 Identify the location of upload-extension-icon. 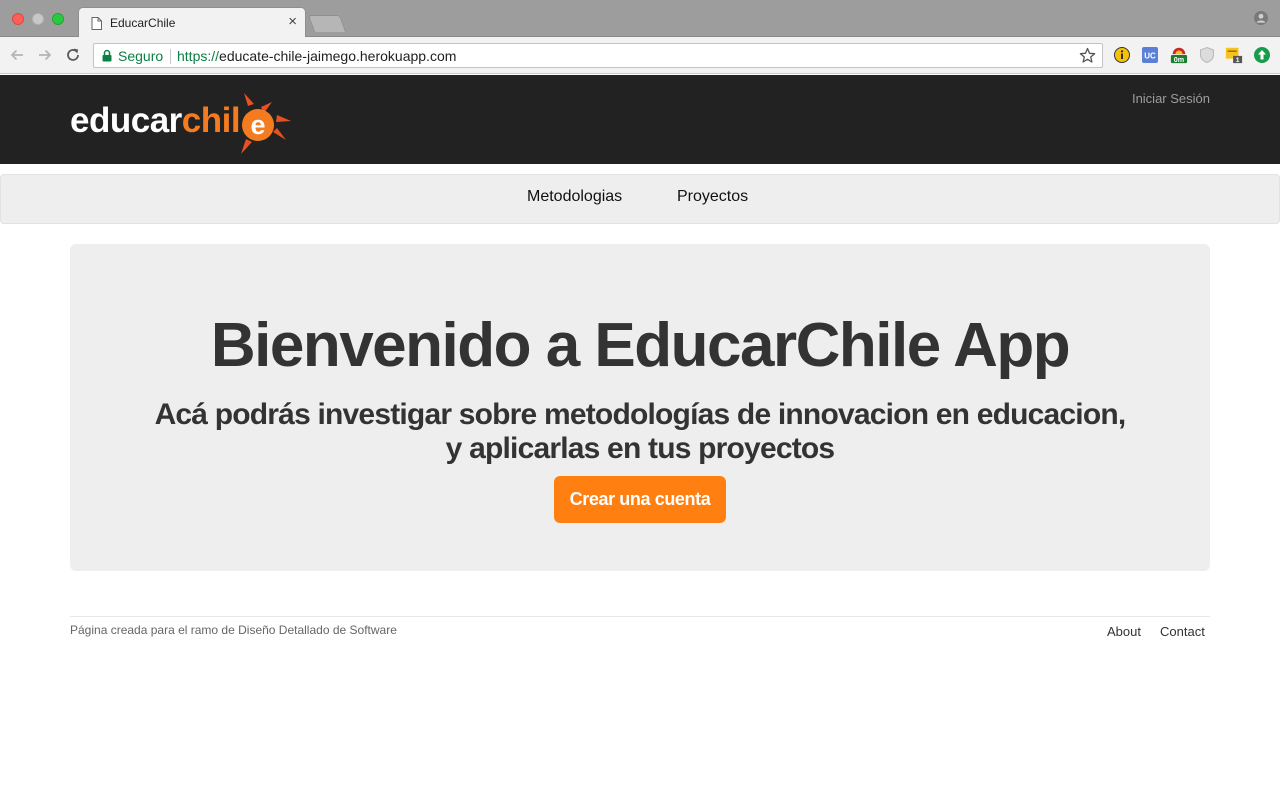
(1262, 55).